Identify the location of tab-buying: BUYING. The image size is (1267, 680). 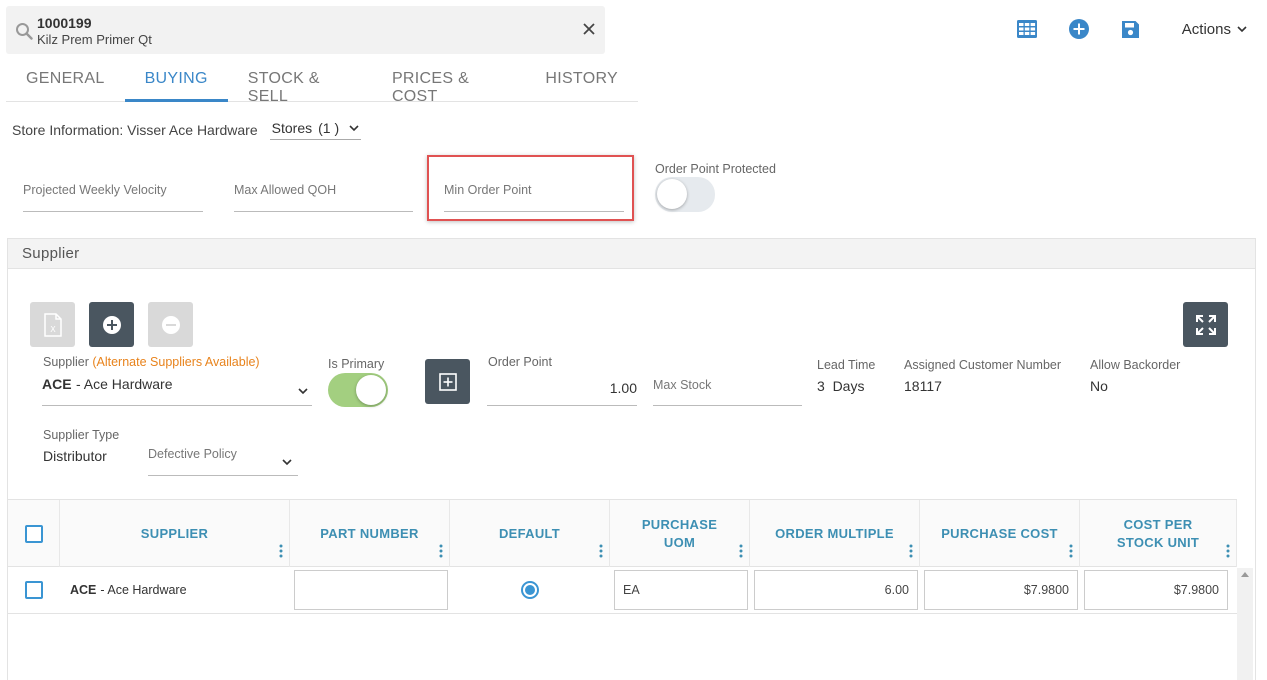
(176, 82).